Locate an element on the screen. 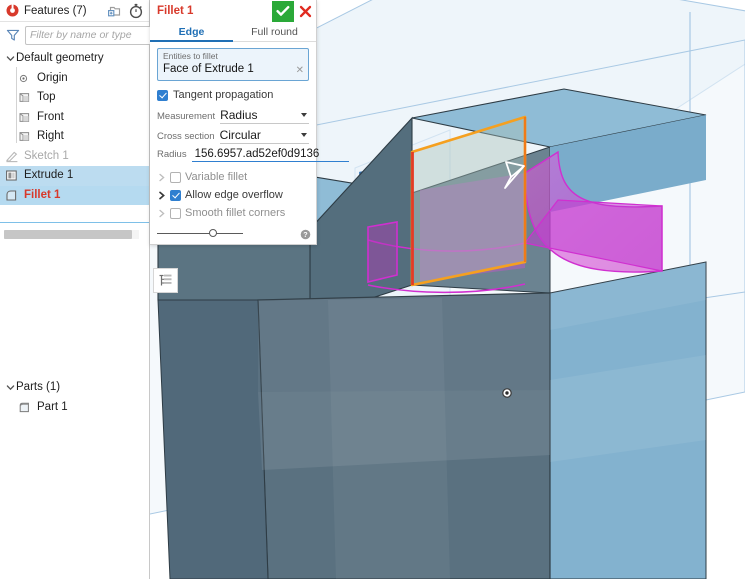 The image size is (745, 579). extrude-icon is located at coordinates (12, 175).